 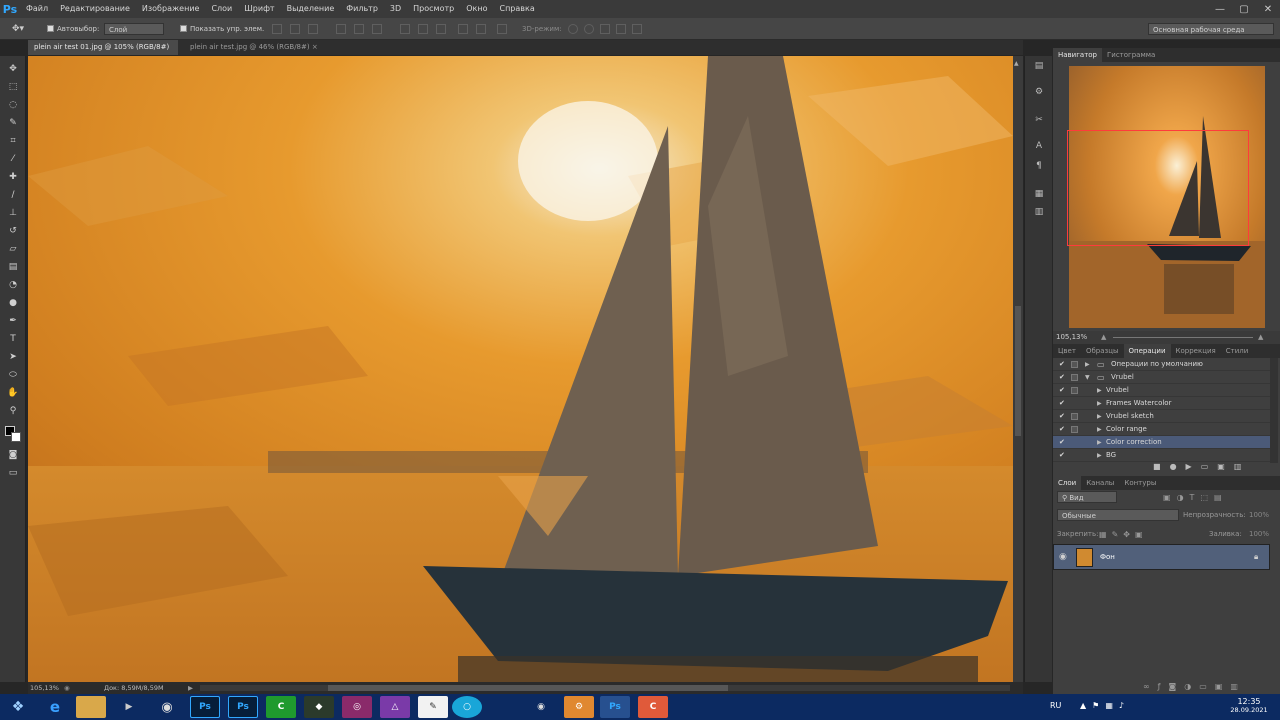 I want to click on menu-layers: Слои, so click(x=221, y=9).